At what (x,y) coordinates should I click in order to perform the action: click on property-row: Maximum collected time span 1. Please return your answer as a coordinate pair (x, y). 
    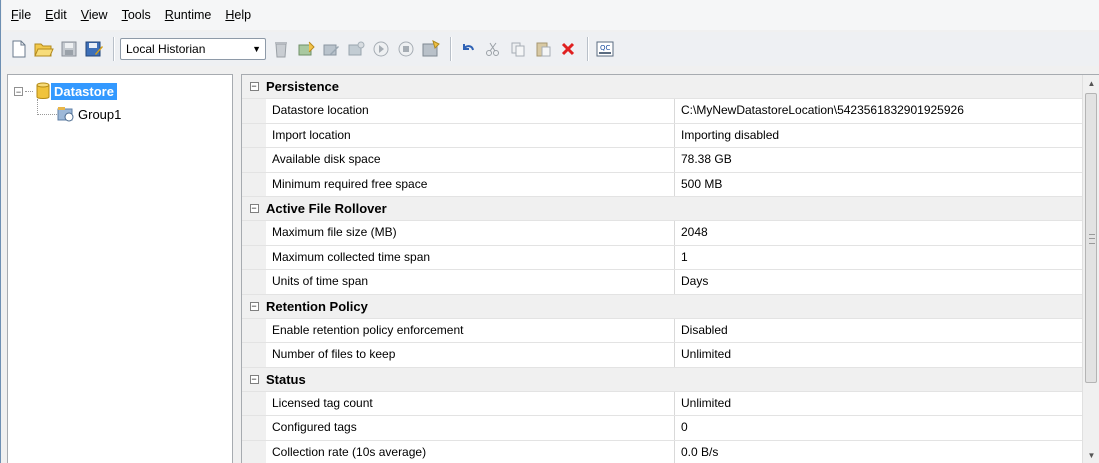
    Looking at the image, I should click on (663, 258).